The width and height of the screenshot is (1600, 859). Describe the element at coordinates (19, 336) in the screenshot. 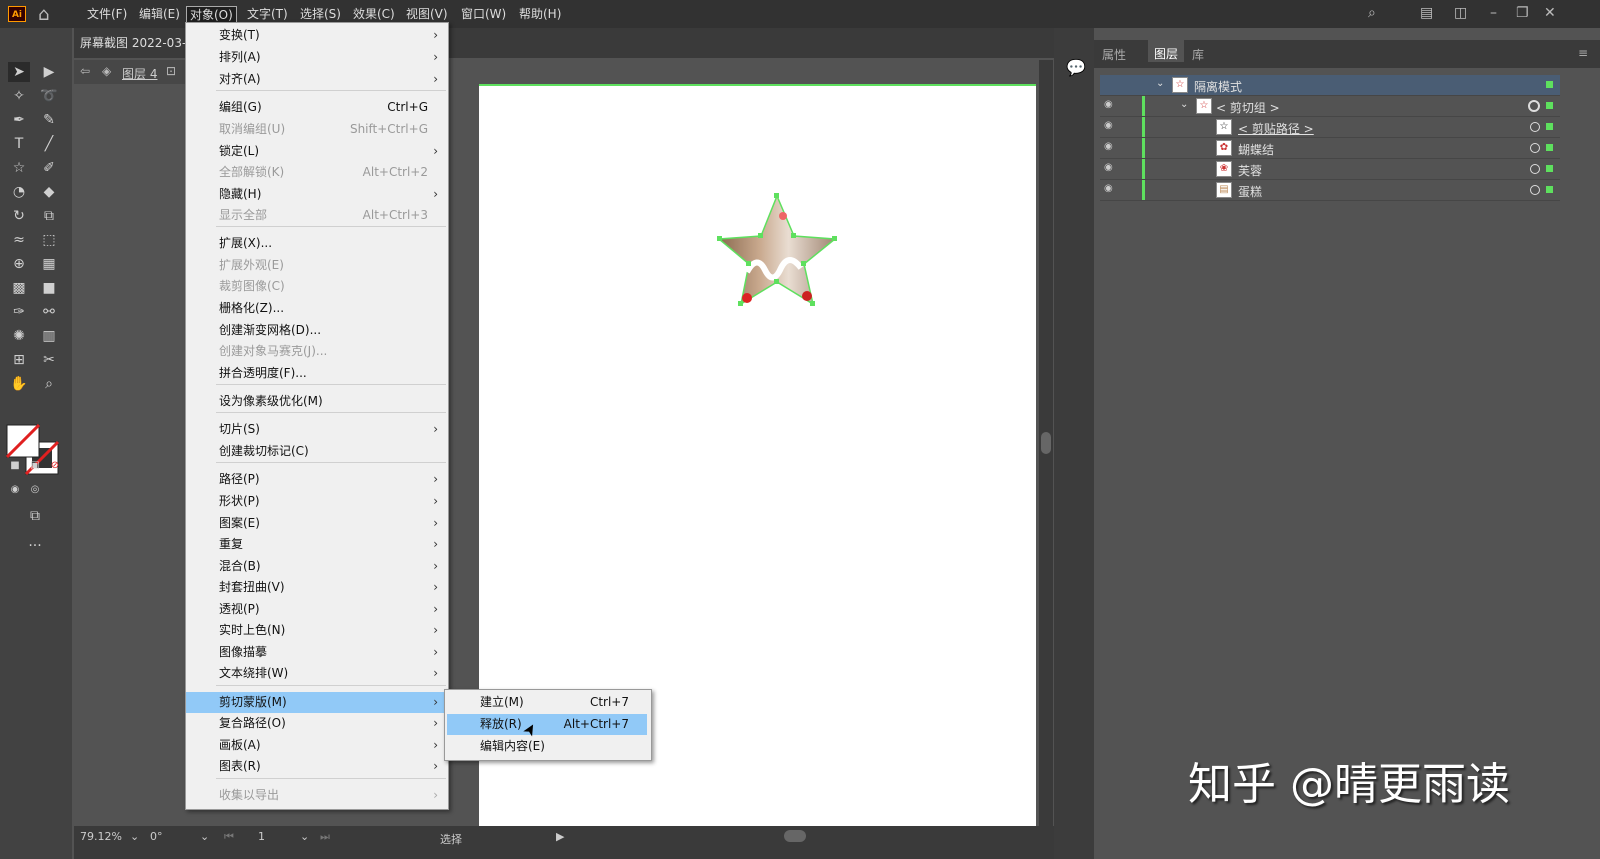

I see `symbol-sprayer-icon: ✺` at that location.